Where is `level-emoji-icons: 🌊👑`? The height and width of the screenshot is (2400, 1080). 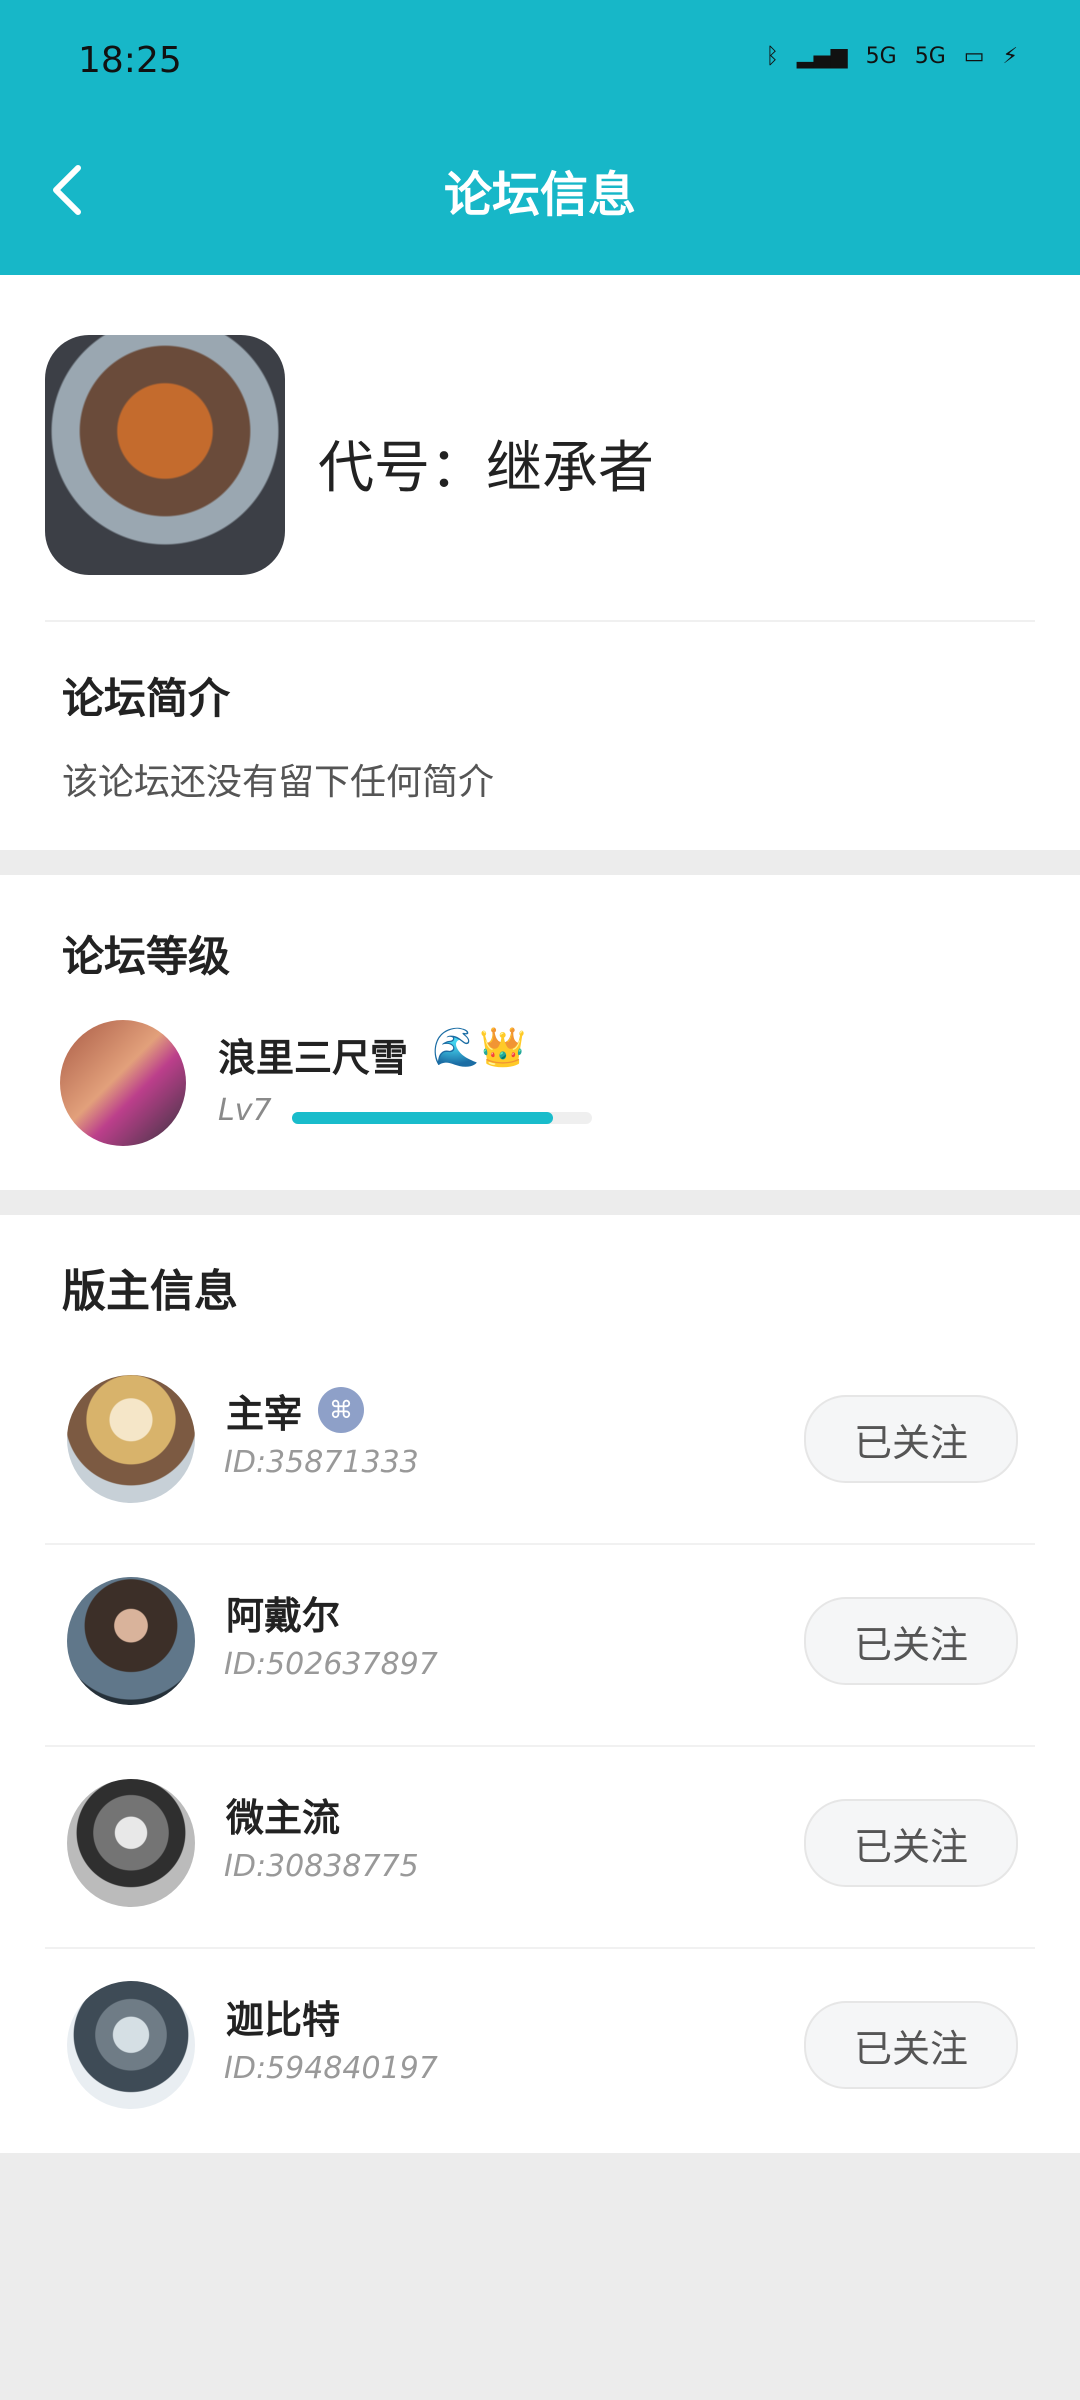
level-emoji-icons: 🌊👑 is located at coordinates (479, 1047).